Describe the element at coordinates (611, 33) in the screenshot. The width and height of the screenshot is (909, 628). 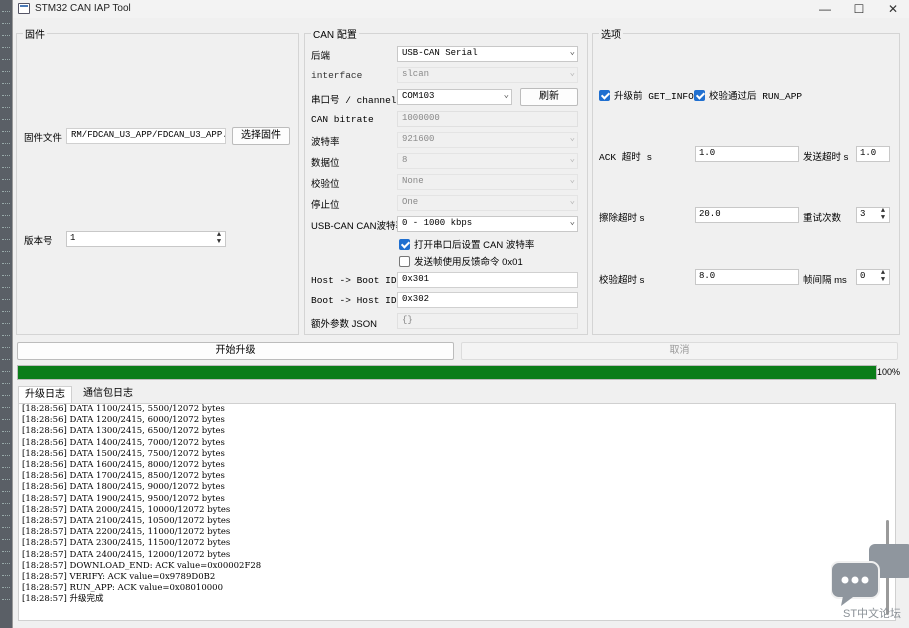
I see `options-group-title: 选项` at that location.